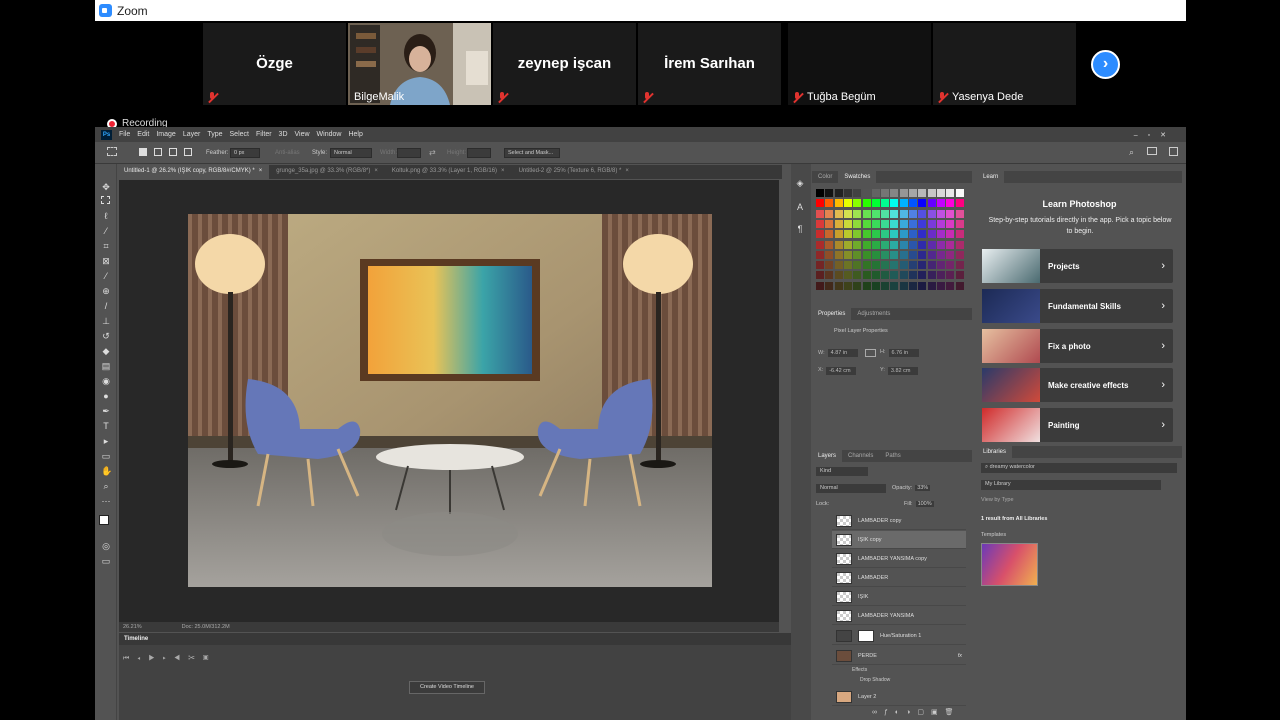  I want to click on document-tab: Koltuk.png @ 33.3% (Layer 1, RGB/16) ×, so click(448, 172).